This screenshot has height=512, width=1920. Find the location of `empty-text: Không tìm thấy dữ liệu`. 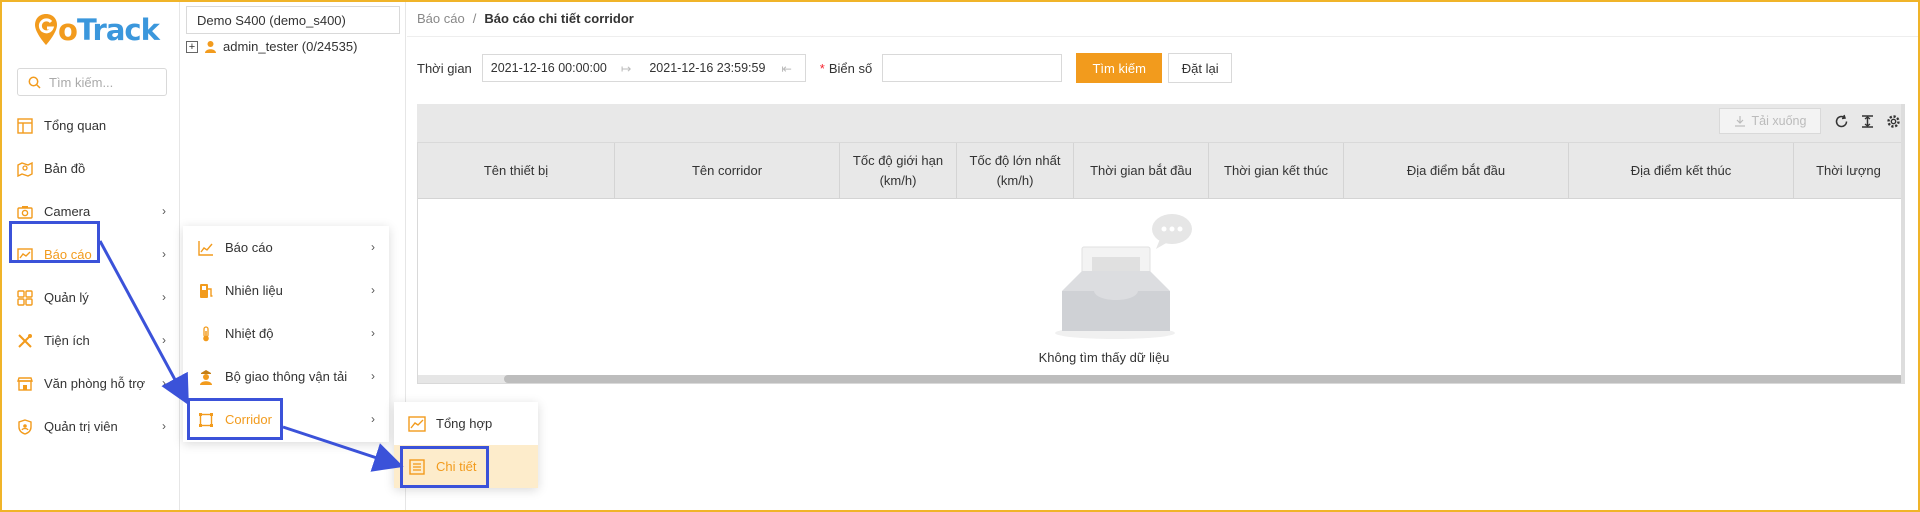

empty-text: Không tìm thấy dữ liệu is located at coordinates (1104, 357).